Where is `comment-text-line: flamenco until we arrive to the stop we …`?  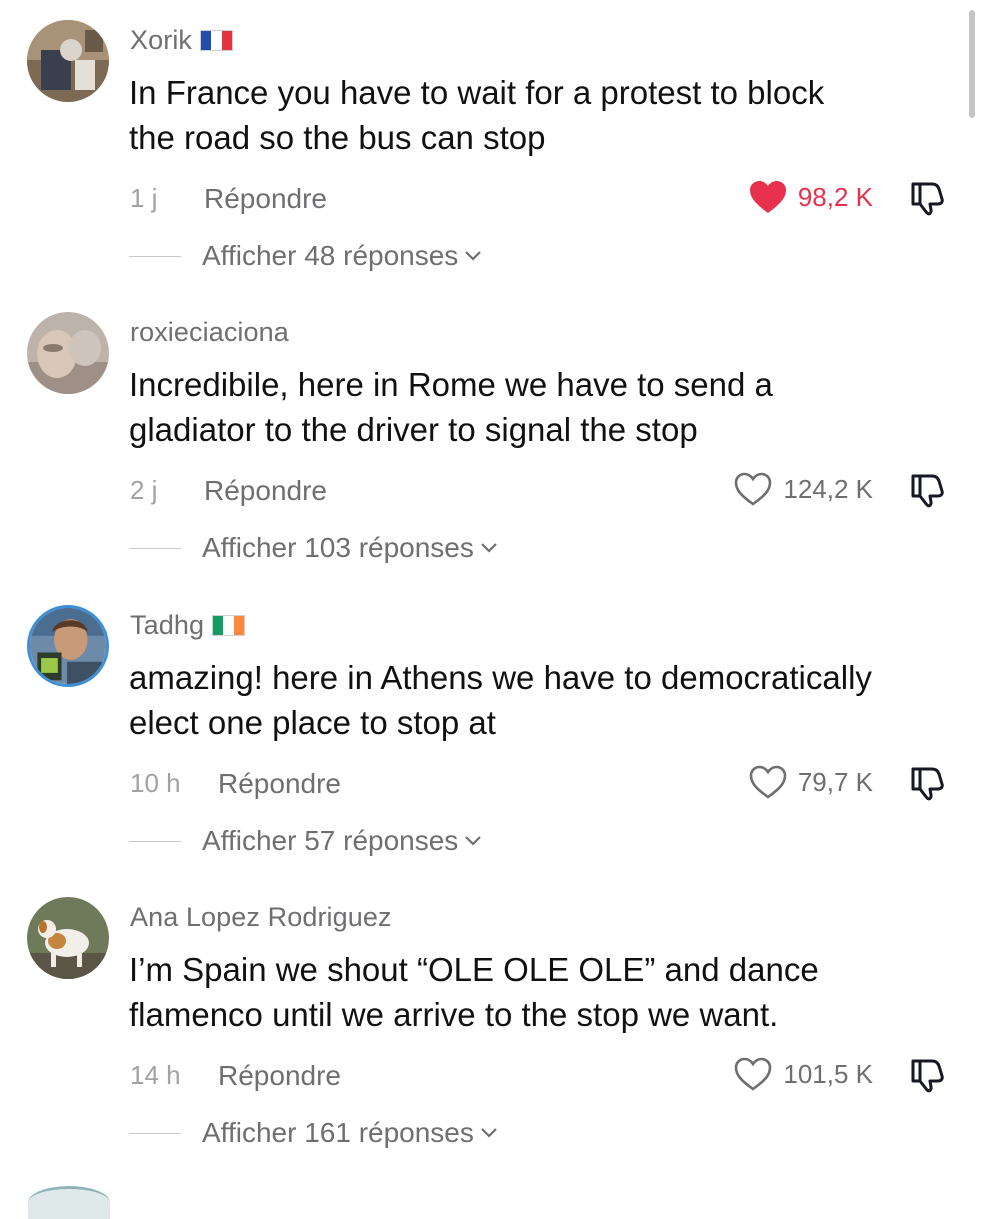
comment-text-line: flamenco until we arrive to the stop we … is located at coordinates (454, 1014).